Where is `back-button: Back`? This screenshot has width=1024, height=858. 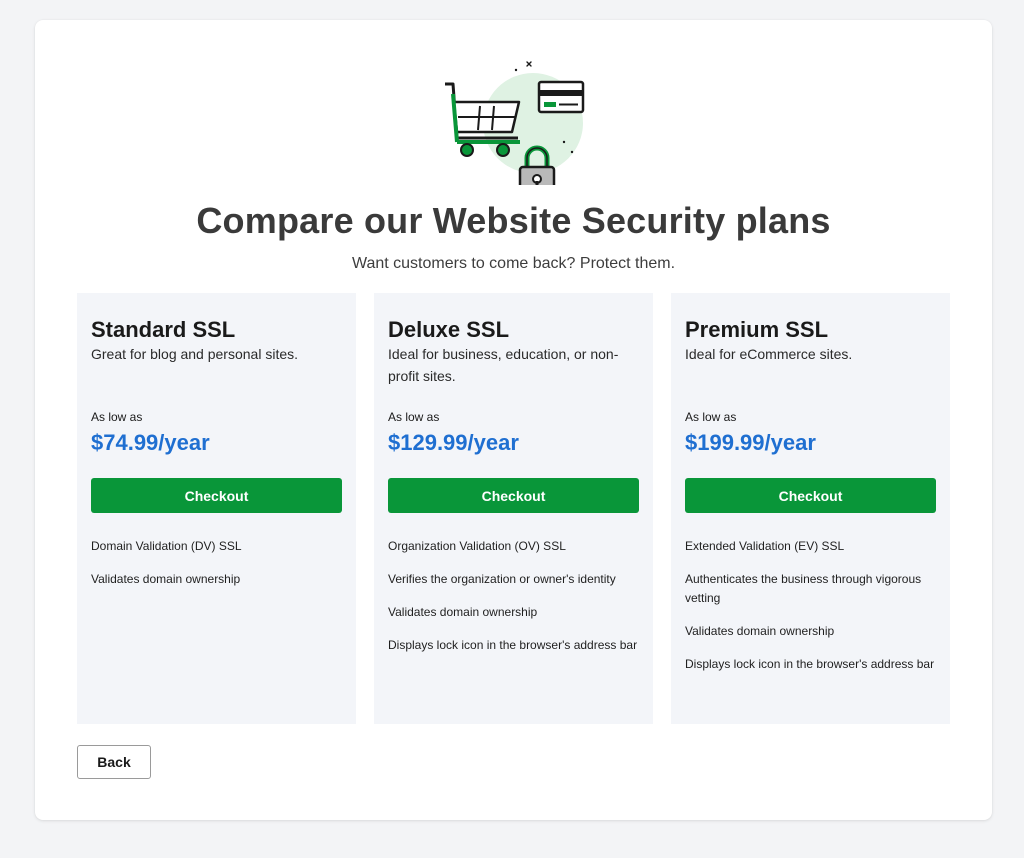 back-button: Back is located at coordinates (114, 762).